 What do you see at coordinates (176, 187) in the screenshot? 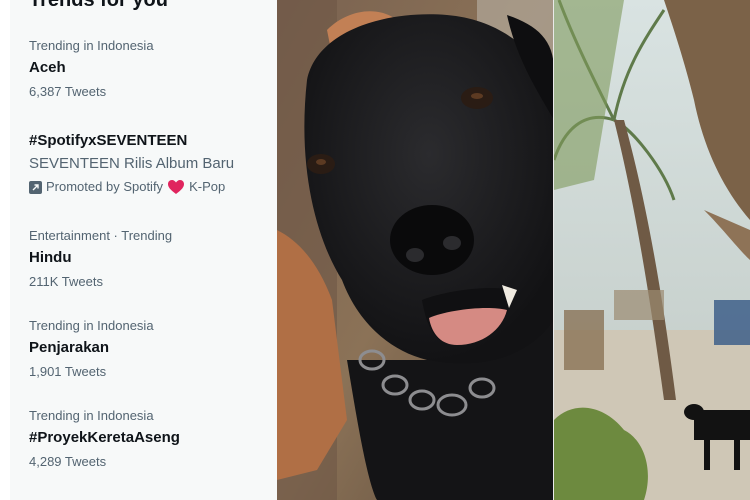
I see `heart-icon` at bounding box center [176, 187].